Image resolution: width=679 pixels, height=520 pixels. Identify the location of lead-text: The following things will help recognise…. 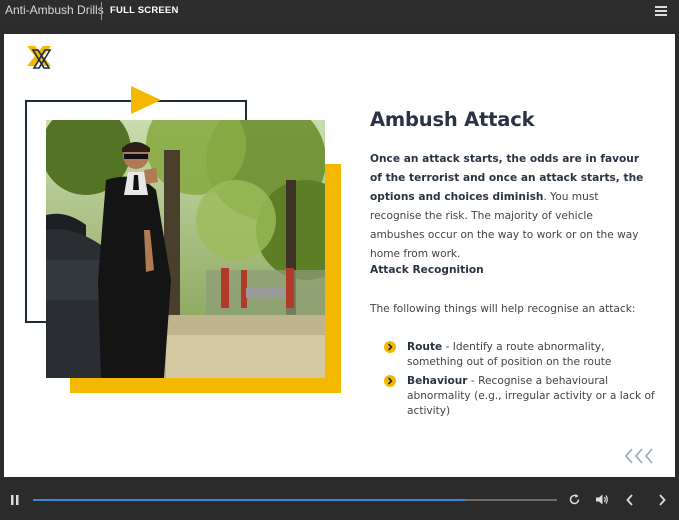
(503, 309).